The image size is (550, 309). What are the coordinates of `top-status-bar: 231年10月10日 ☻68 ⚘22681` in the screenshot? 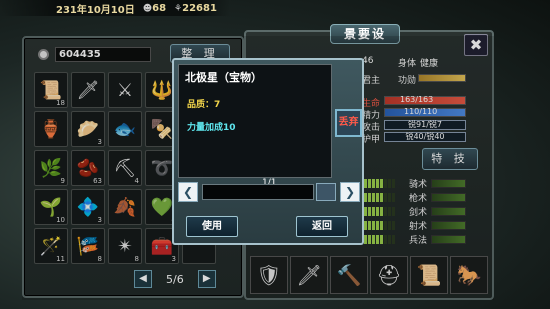 It's located at (115, 8).